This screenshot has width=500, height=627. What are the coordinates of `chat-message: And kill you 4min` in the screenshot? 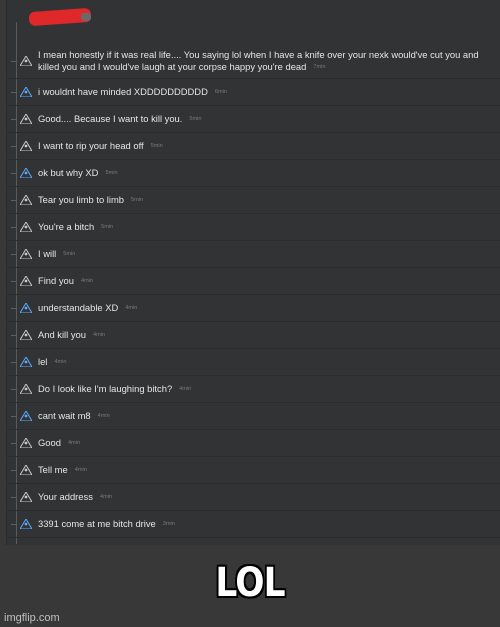 It's located at (253, 335).